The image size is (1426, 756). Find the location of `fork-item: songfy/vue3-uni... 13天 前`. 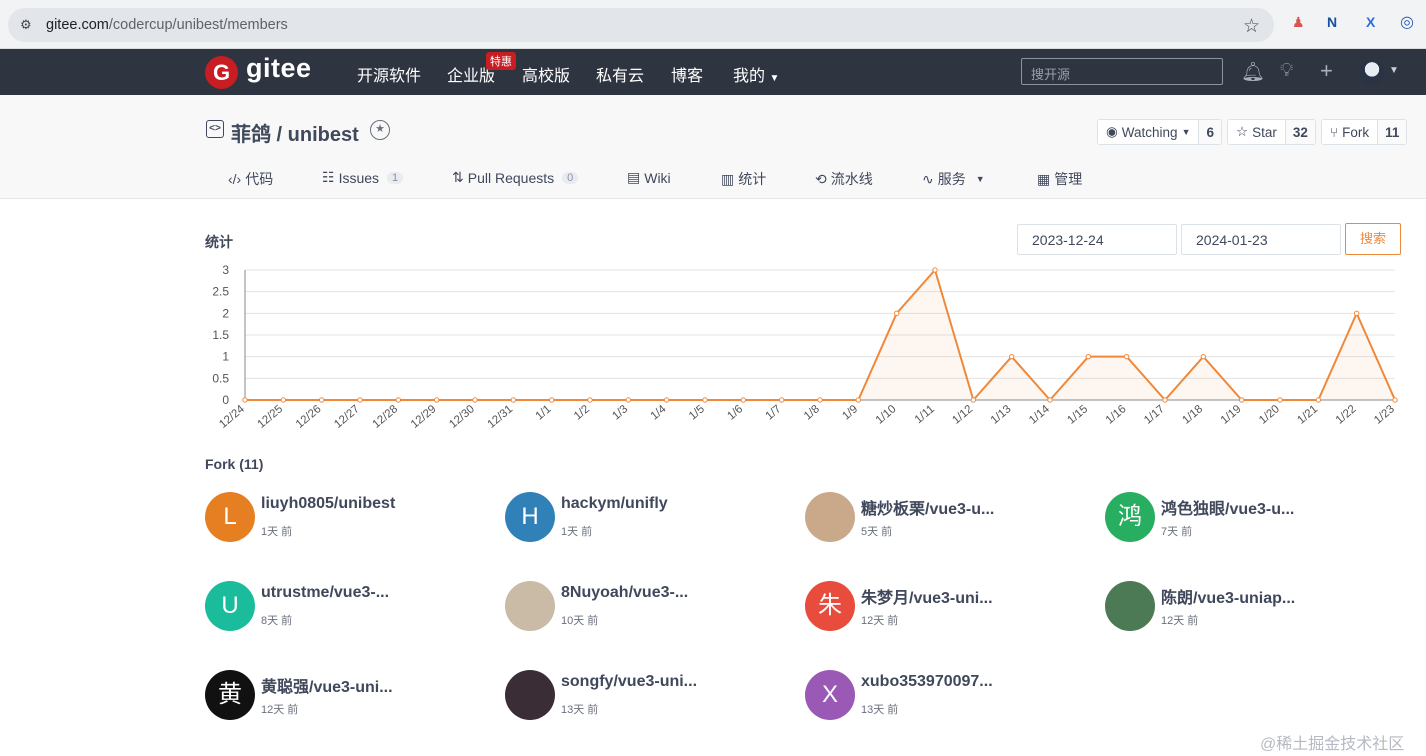

fork-item: songfy/vue3-uni... 13天 前 is located at coordinates (650, 696).